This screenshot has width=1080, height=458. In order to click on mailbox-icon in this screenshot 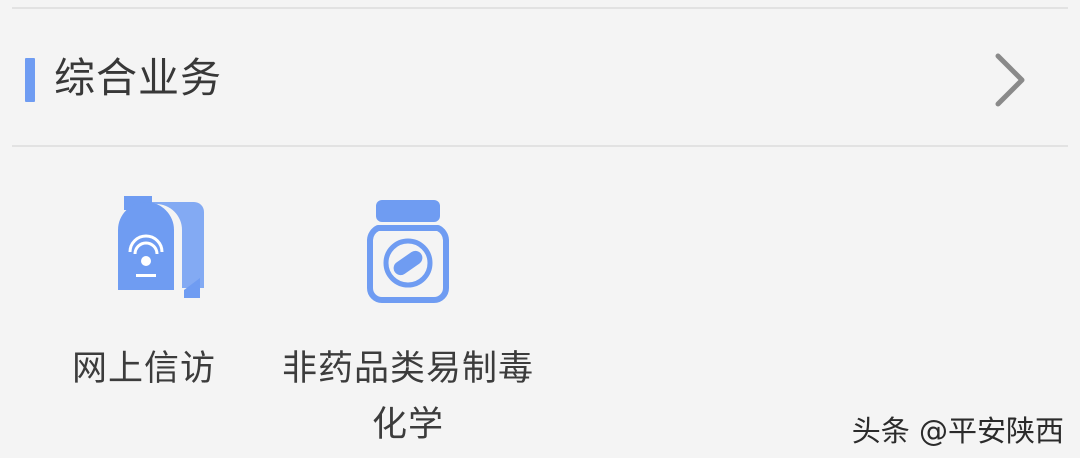, I will do `click(161, 247)`.